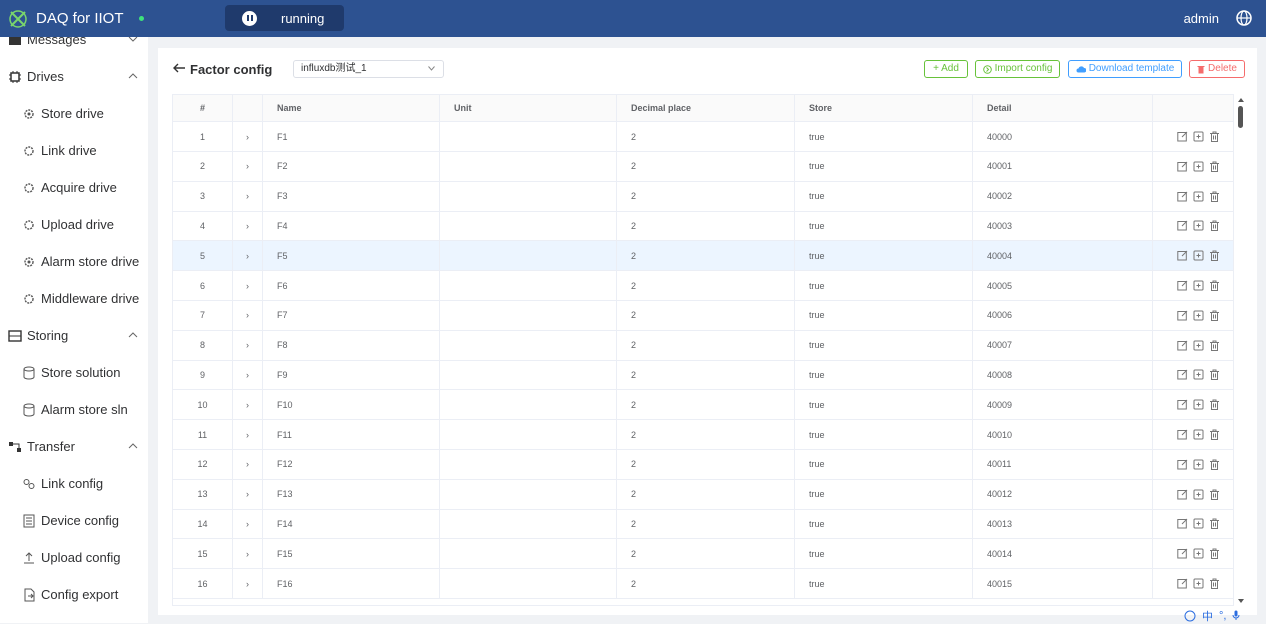 The width and height of the screenshot is (1266, 624). I want to click on download-template-button: Download template, so click(1125, 69).